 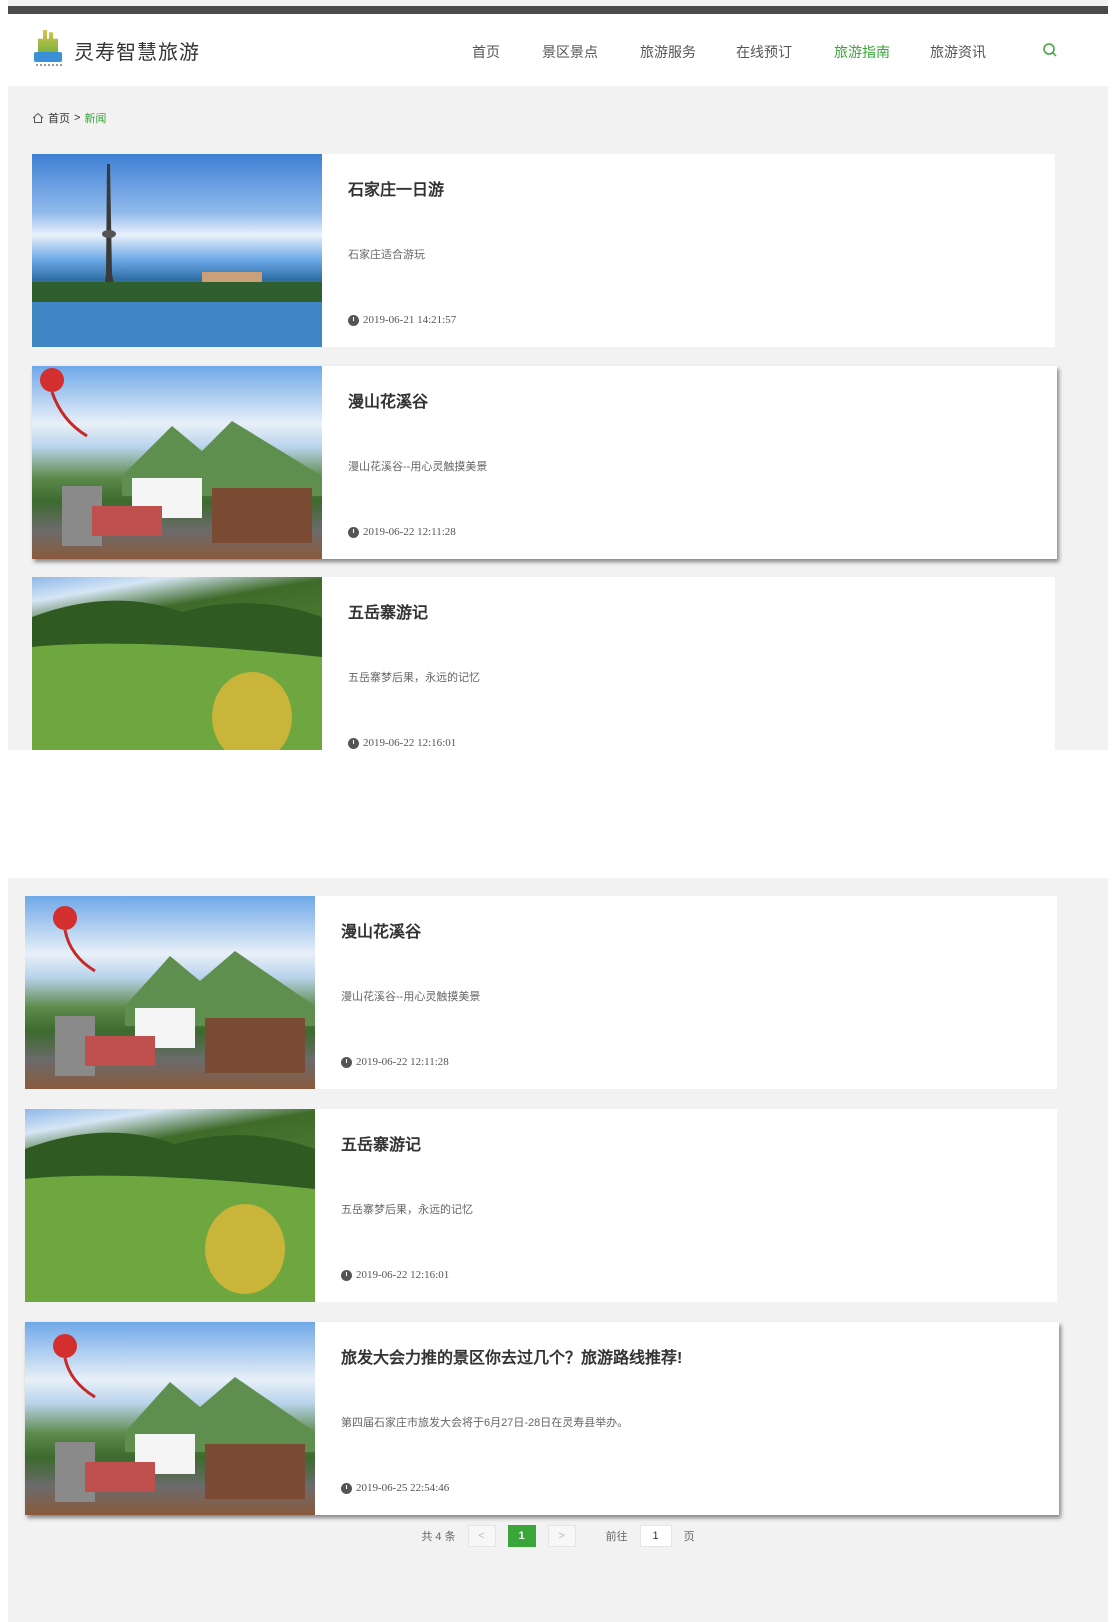 I want to click on prev-page-button: <, so click(x=481, y=1536).